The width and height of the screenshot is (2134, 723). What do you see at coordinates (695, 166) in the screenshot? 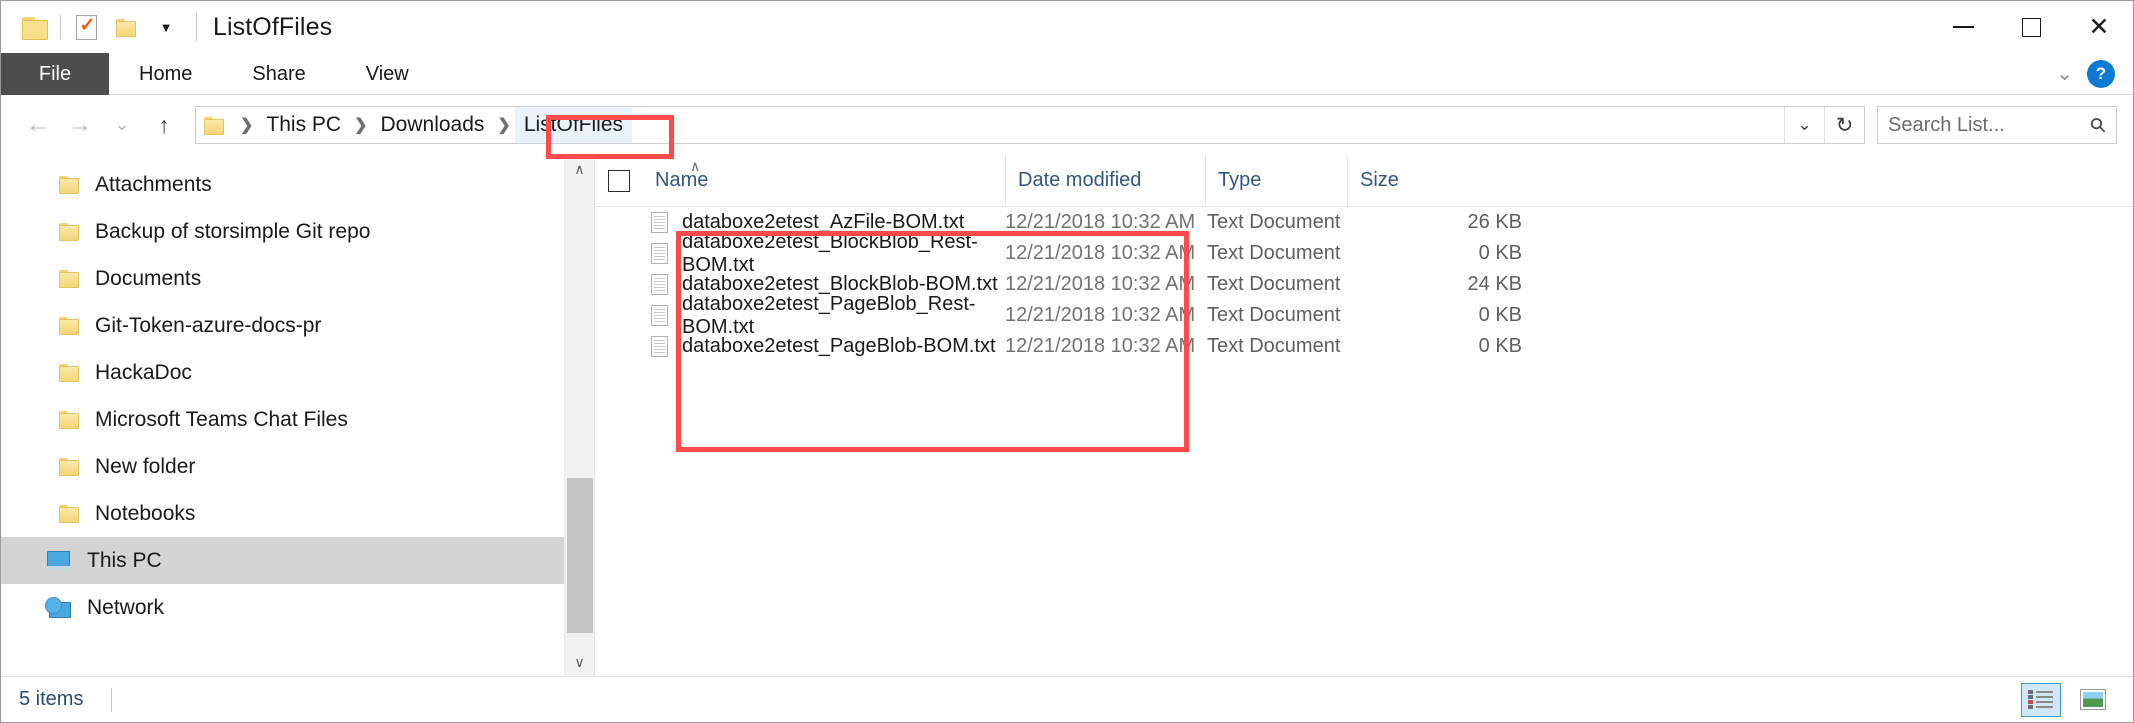
I see `sort-ascending-icon: ∧` at bounding box center [695, 166].